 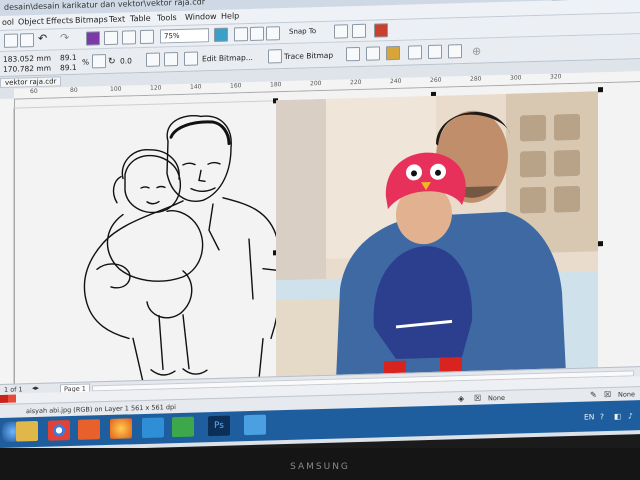 What do you see at coordinates (59, 430) in the screenshot?
I see `chrome-icon` at bounding box center [59, 430].